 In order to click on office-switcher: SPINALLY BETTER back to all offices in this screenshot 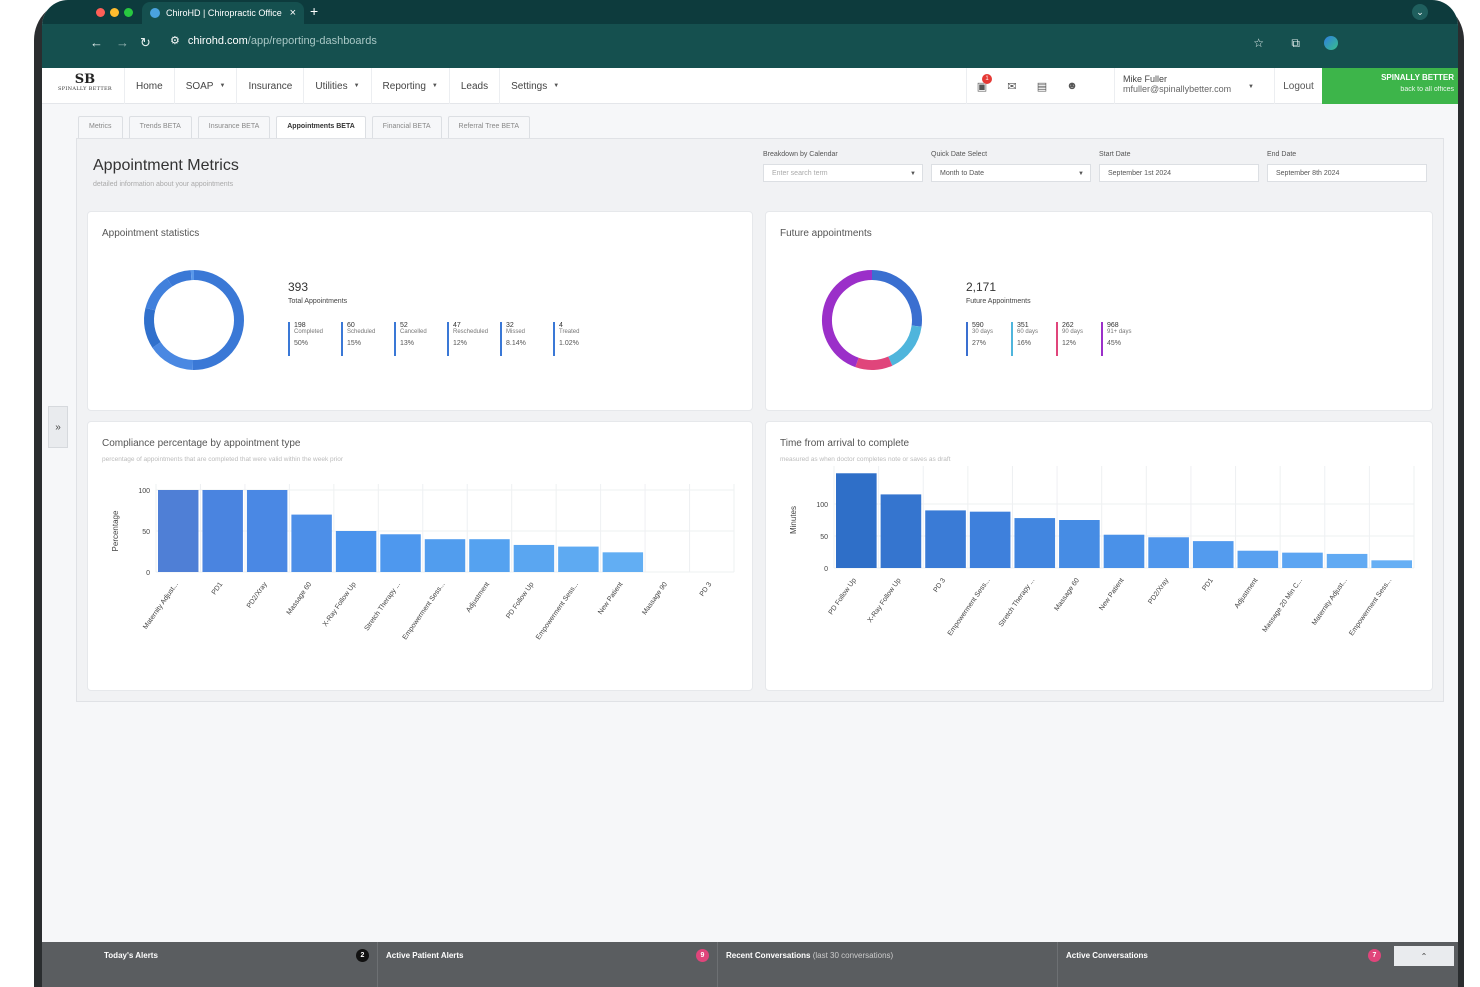, I will do `click(1390, 86)`.